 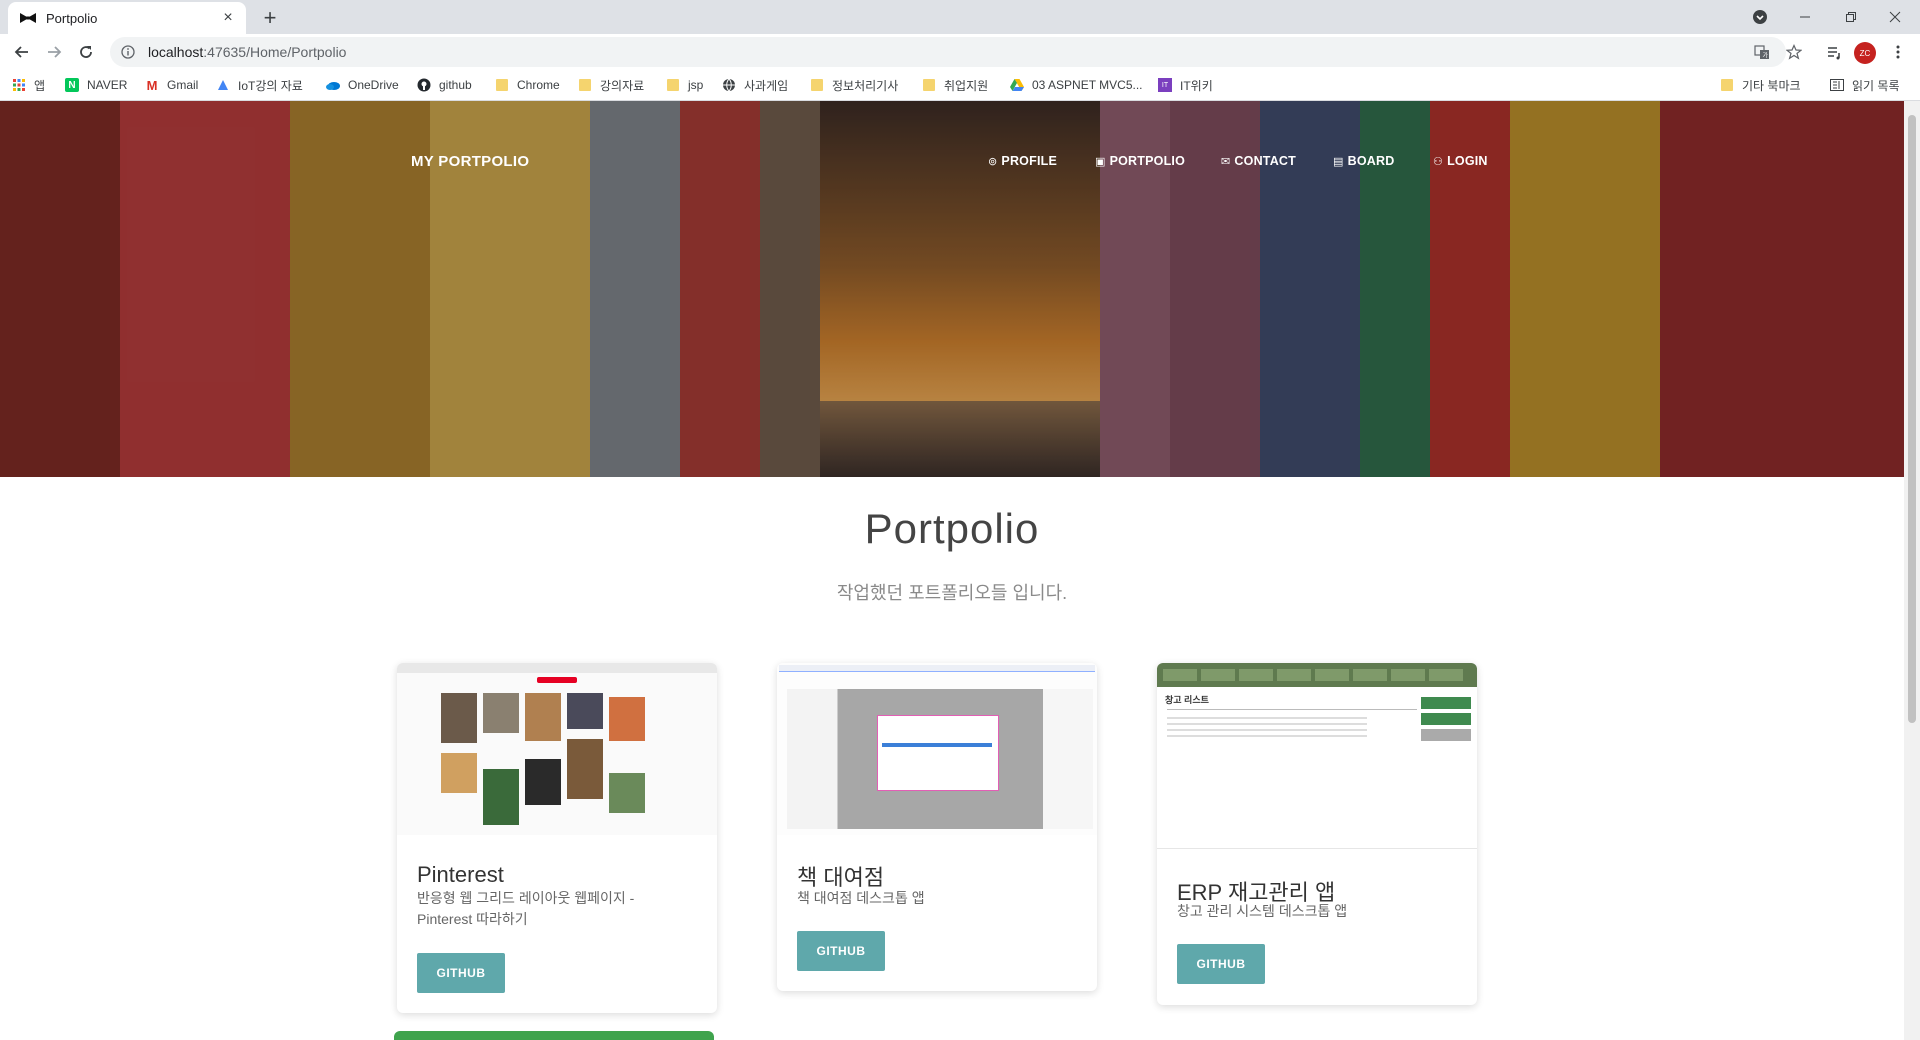 I want to click on card-thumbnail: 창고 리스트, so click(x=1317, y=756).